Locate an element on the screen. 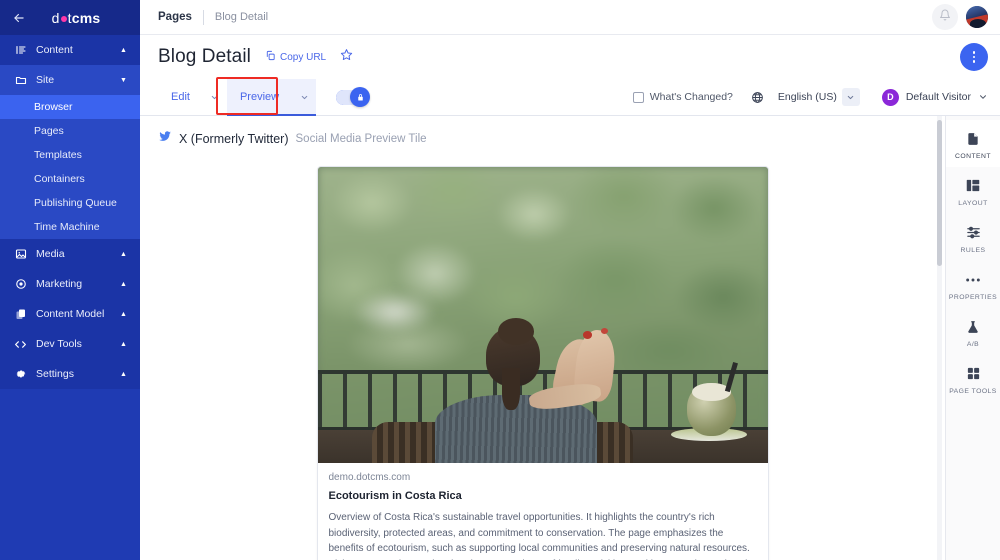 The width and height of the screenshot is (1000, 560). whats-changed-checkbox: What's Changed? is located at coordinates (682, 97).